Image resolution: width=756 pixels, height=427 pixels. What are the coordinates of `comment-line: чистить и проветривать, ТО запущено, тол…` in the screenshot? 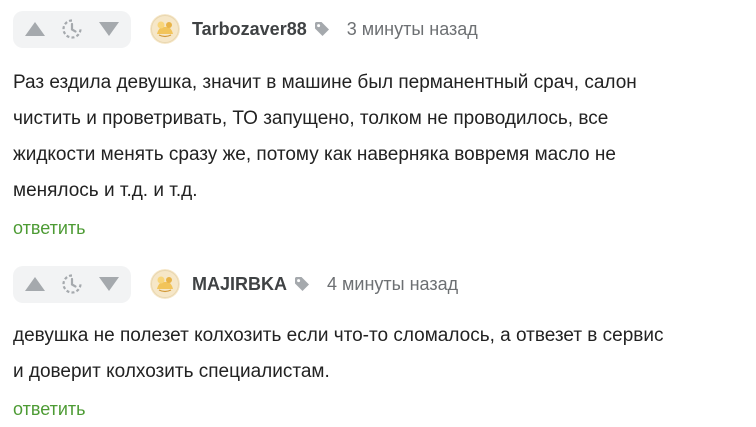 It's located at (311, 118).